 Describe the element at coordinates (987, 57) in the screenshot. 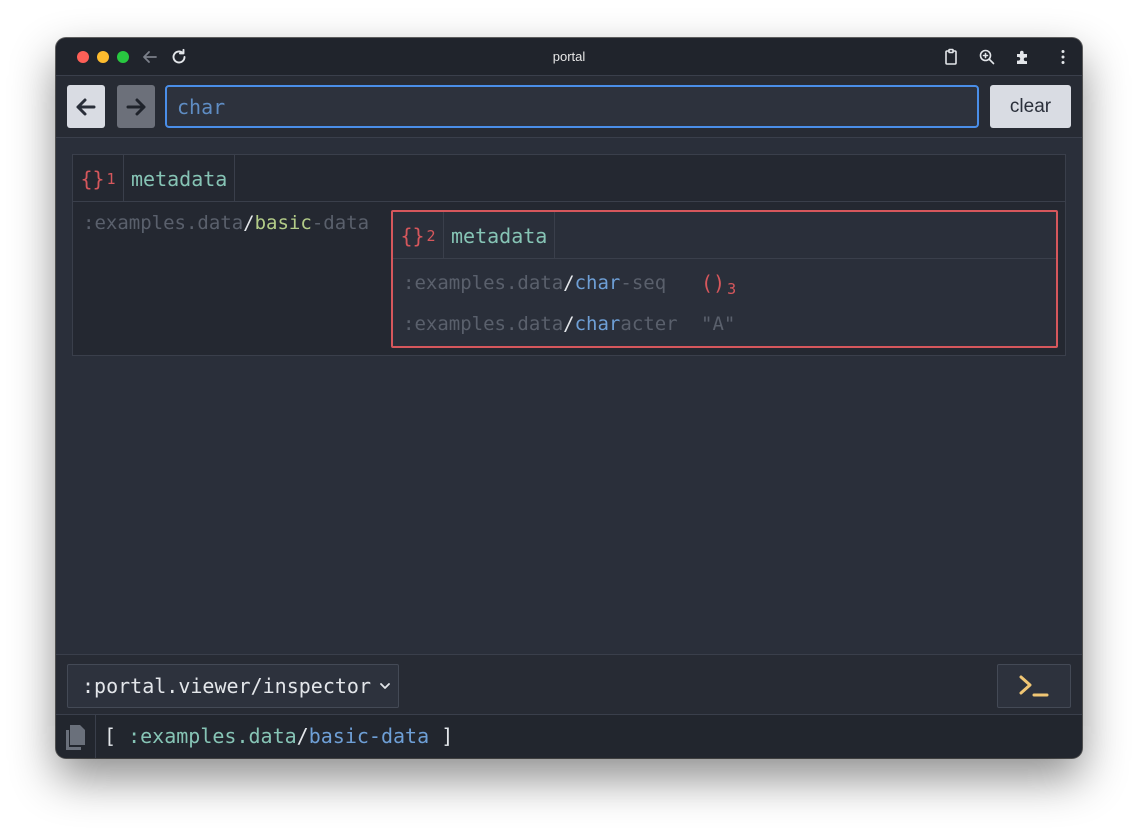

I see `zoom-icon` at that location.